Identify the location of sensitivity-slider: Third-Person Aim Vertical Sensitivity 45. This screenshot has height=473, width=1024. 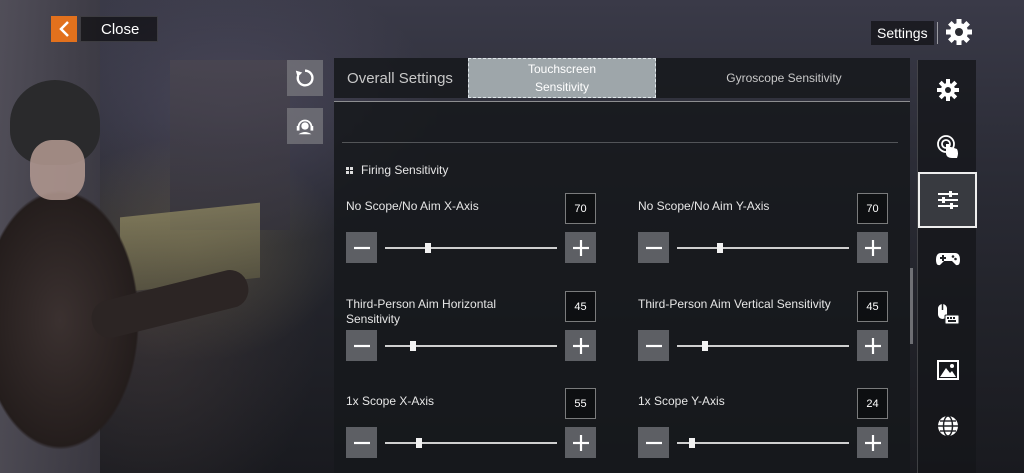
(763, 331).